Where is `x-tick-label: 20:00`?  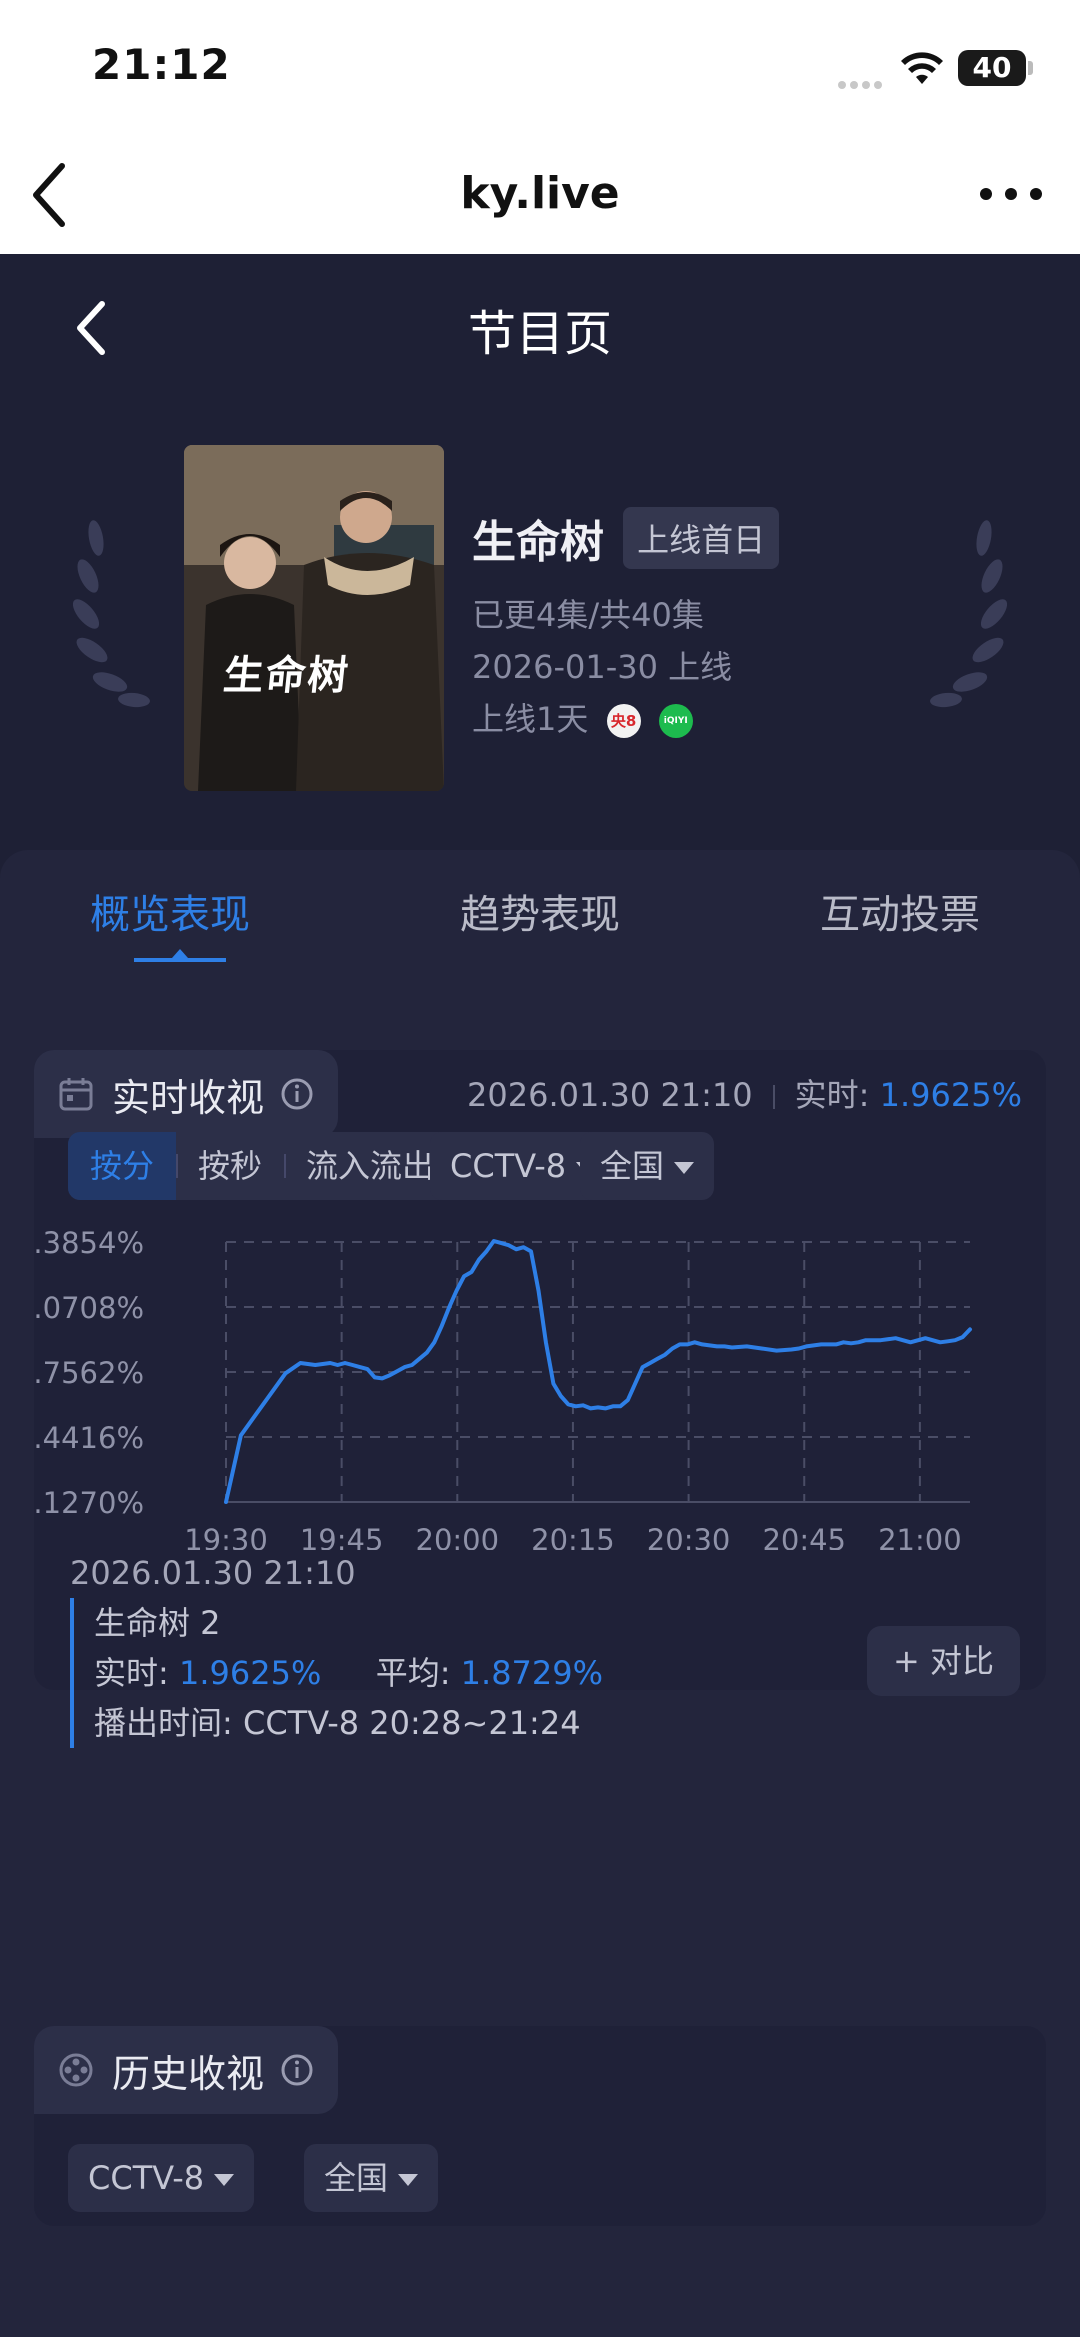
x-tick-label: 20:00 is located at coordinates (458, 1536).